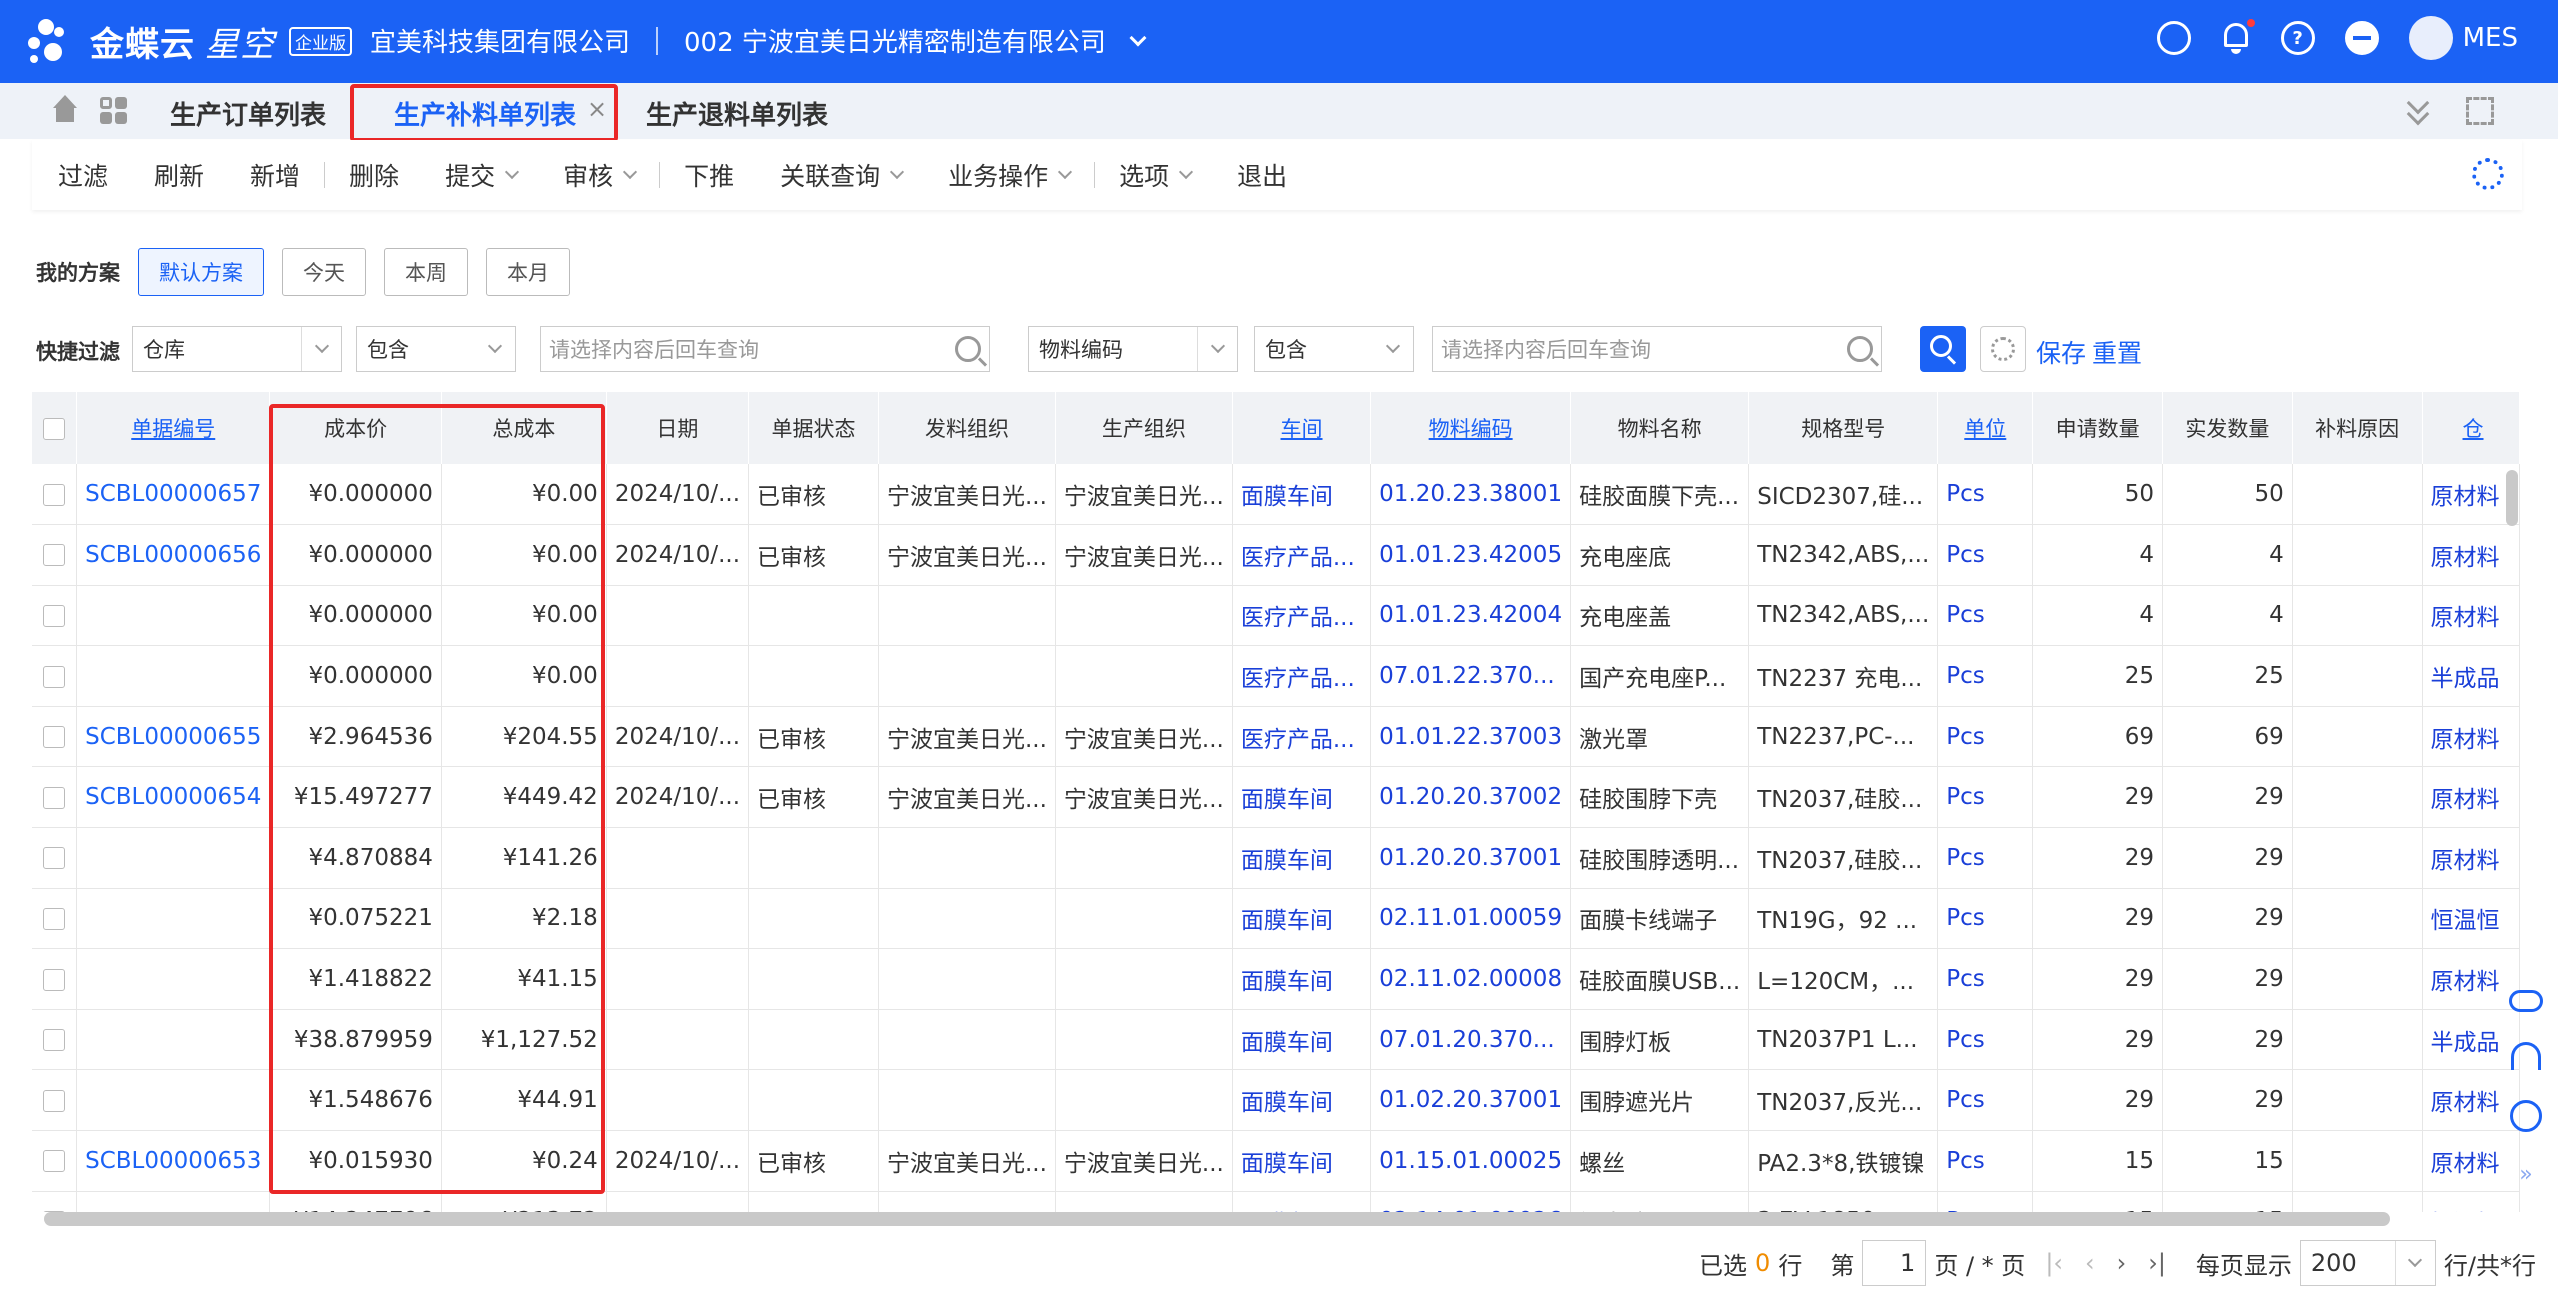 The width and height of the screenshot is (2558, 1307). Describe the element at coordinates (1156, 175) in the screenshot. I see `options-button: 选项` at that location.